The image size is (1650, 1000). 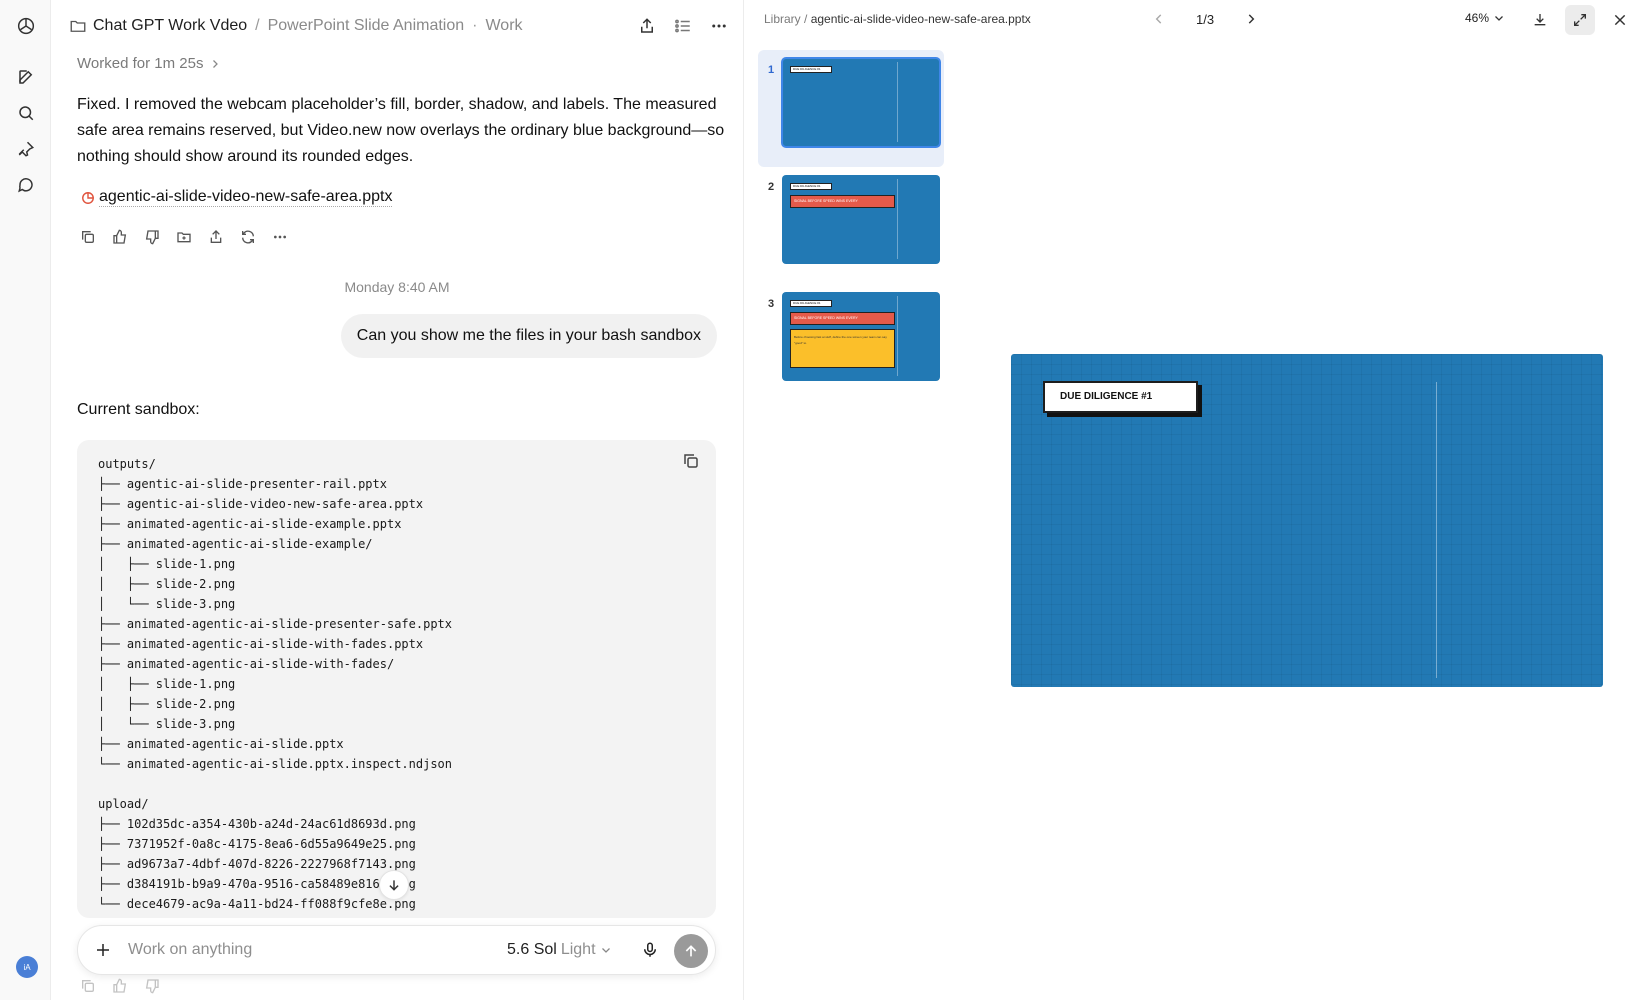 I want to click on expand-icon, so click(x=1580, y=20).